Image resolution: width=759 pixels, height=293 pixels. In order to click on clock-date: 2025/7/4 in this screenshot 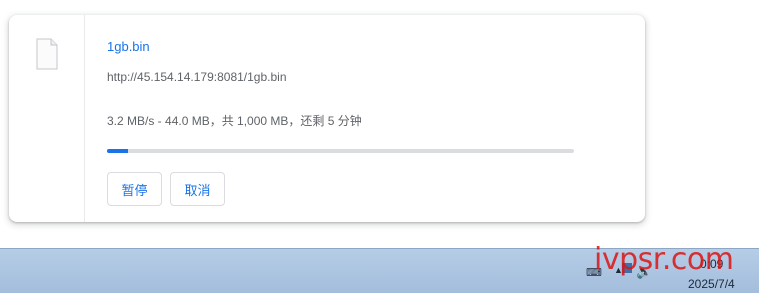, I will do `click(711, 284)`.